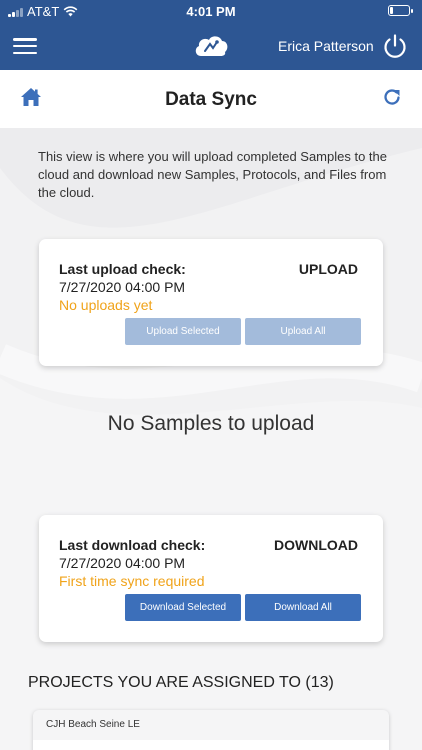  I want to click on download-check-label: Last download check:, so click(132, 545).